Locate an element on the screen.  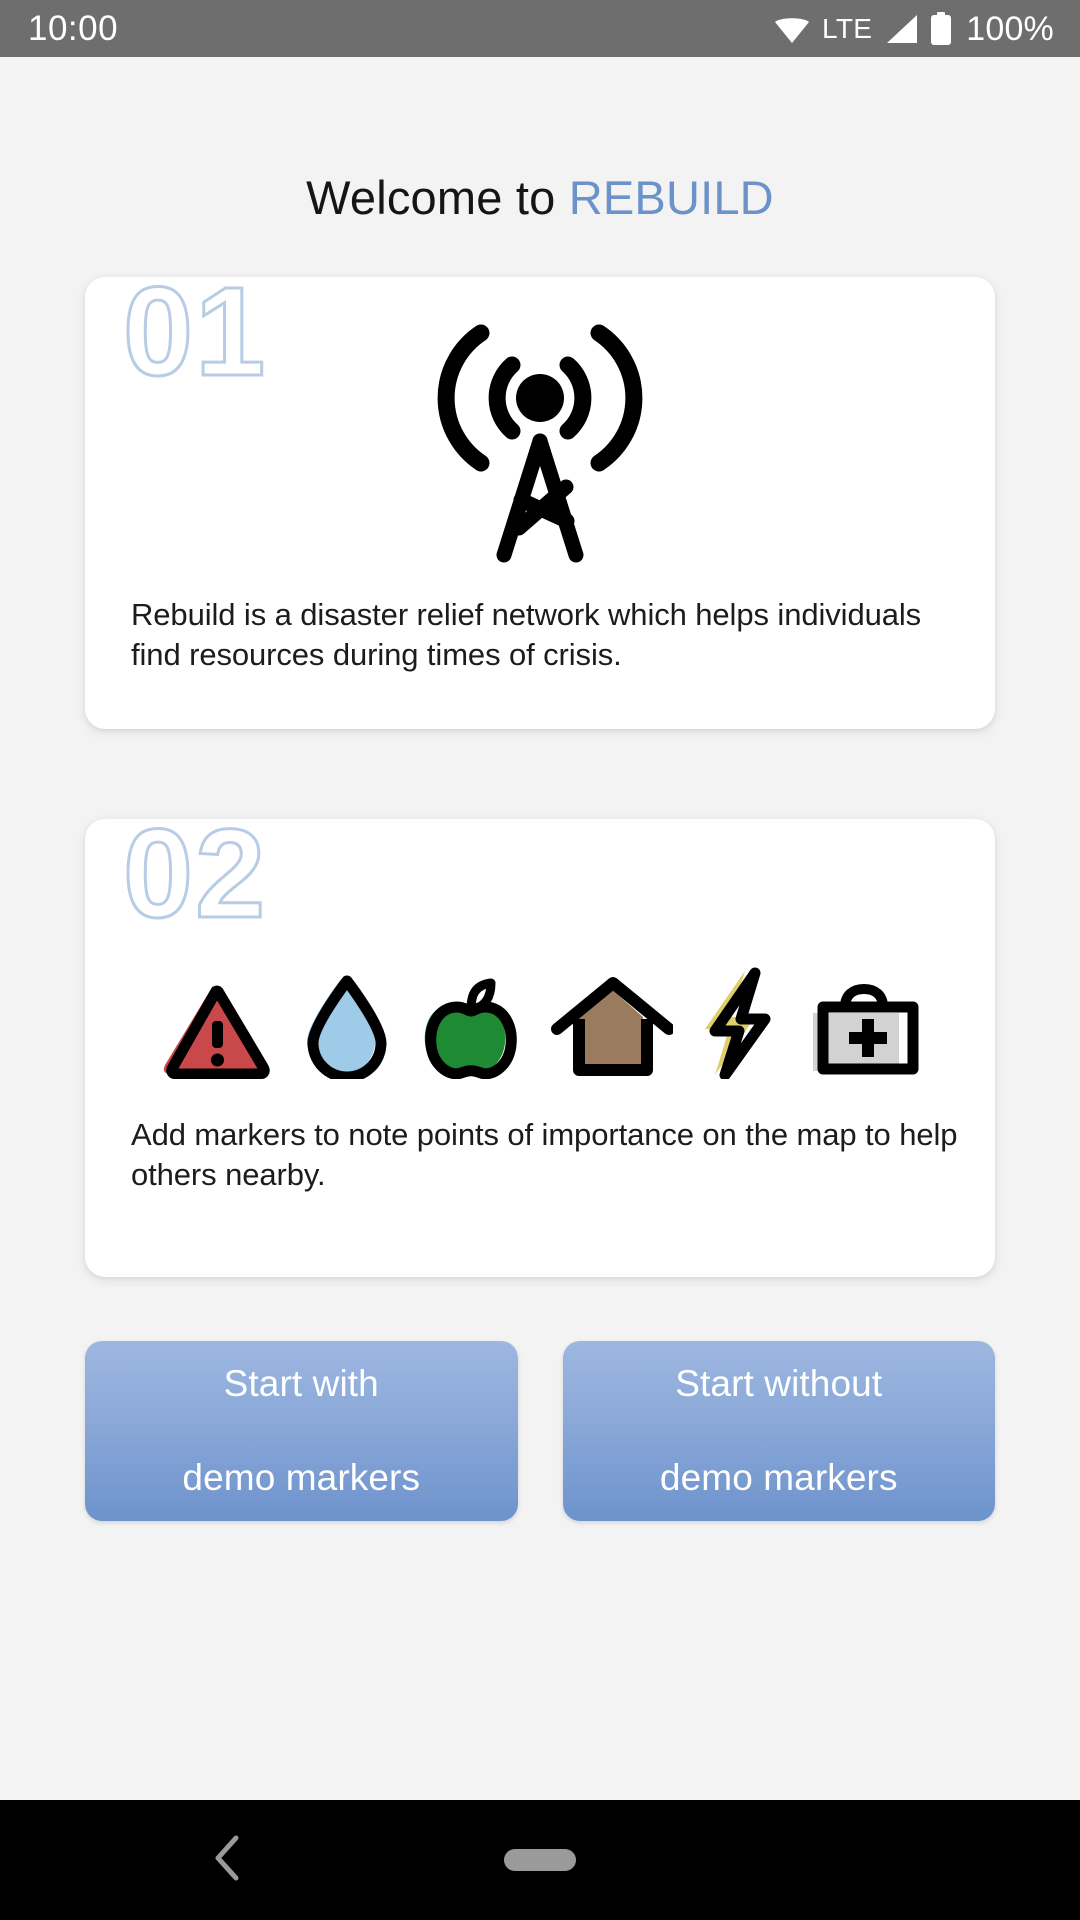
status-bar: 10:00 LTE 100% is located at coordinates (540, 28).